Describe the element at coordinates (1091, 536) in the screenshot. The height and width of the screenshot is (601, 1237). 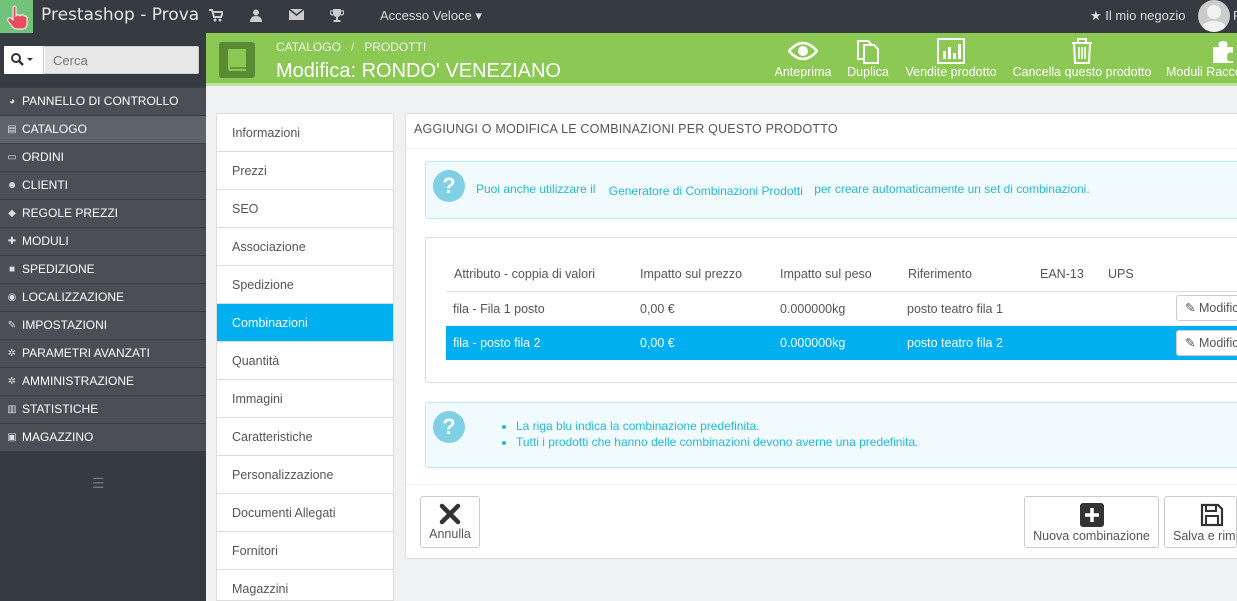
I see `new-combination-label: Nuova combinazione` at that location.